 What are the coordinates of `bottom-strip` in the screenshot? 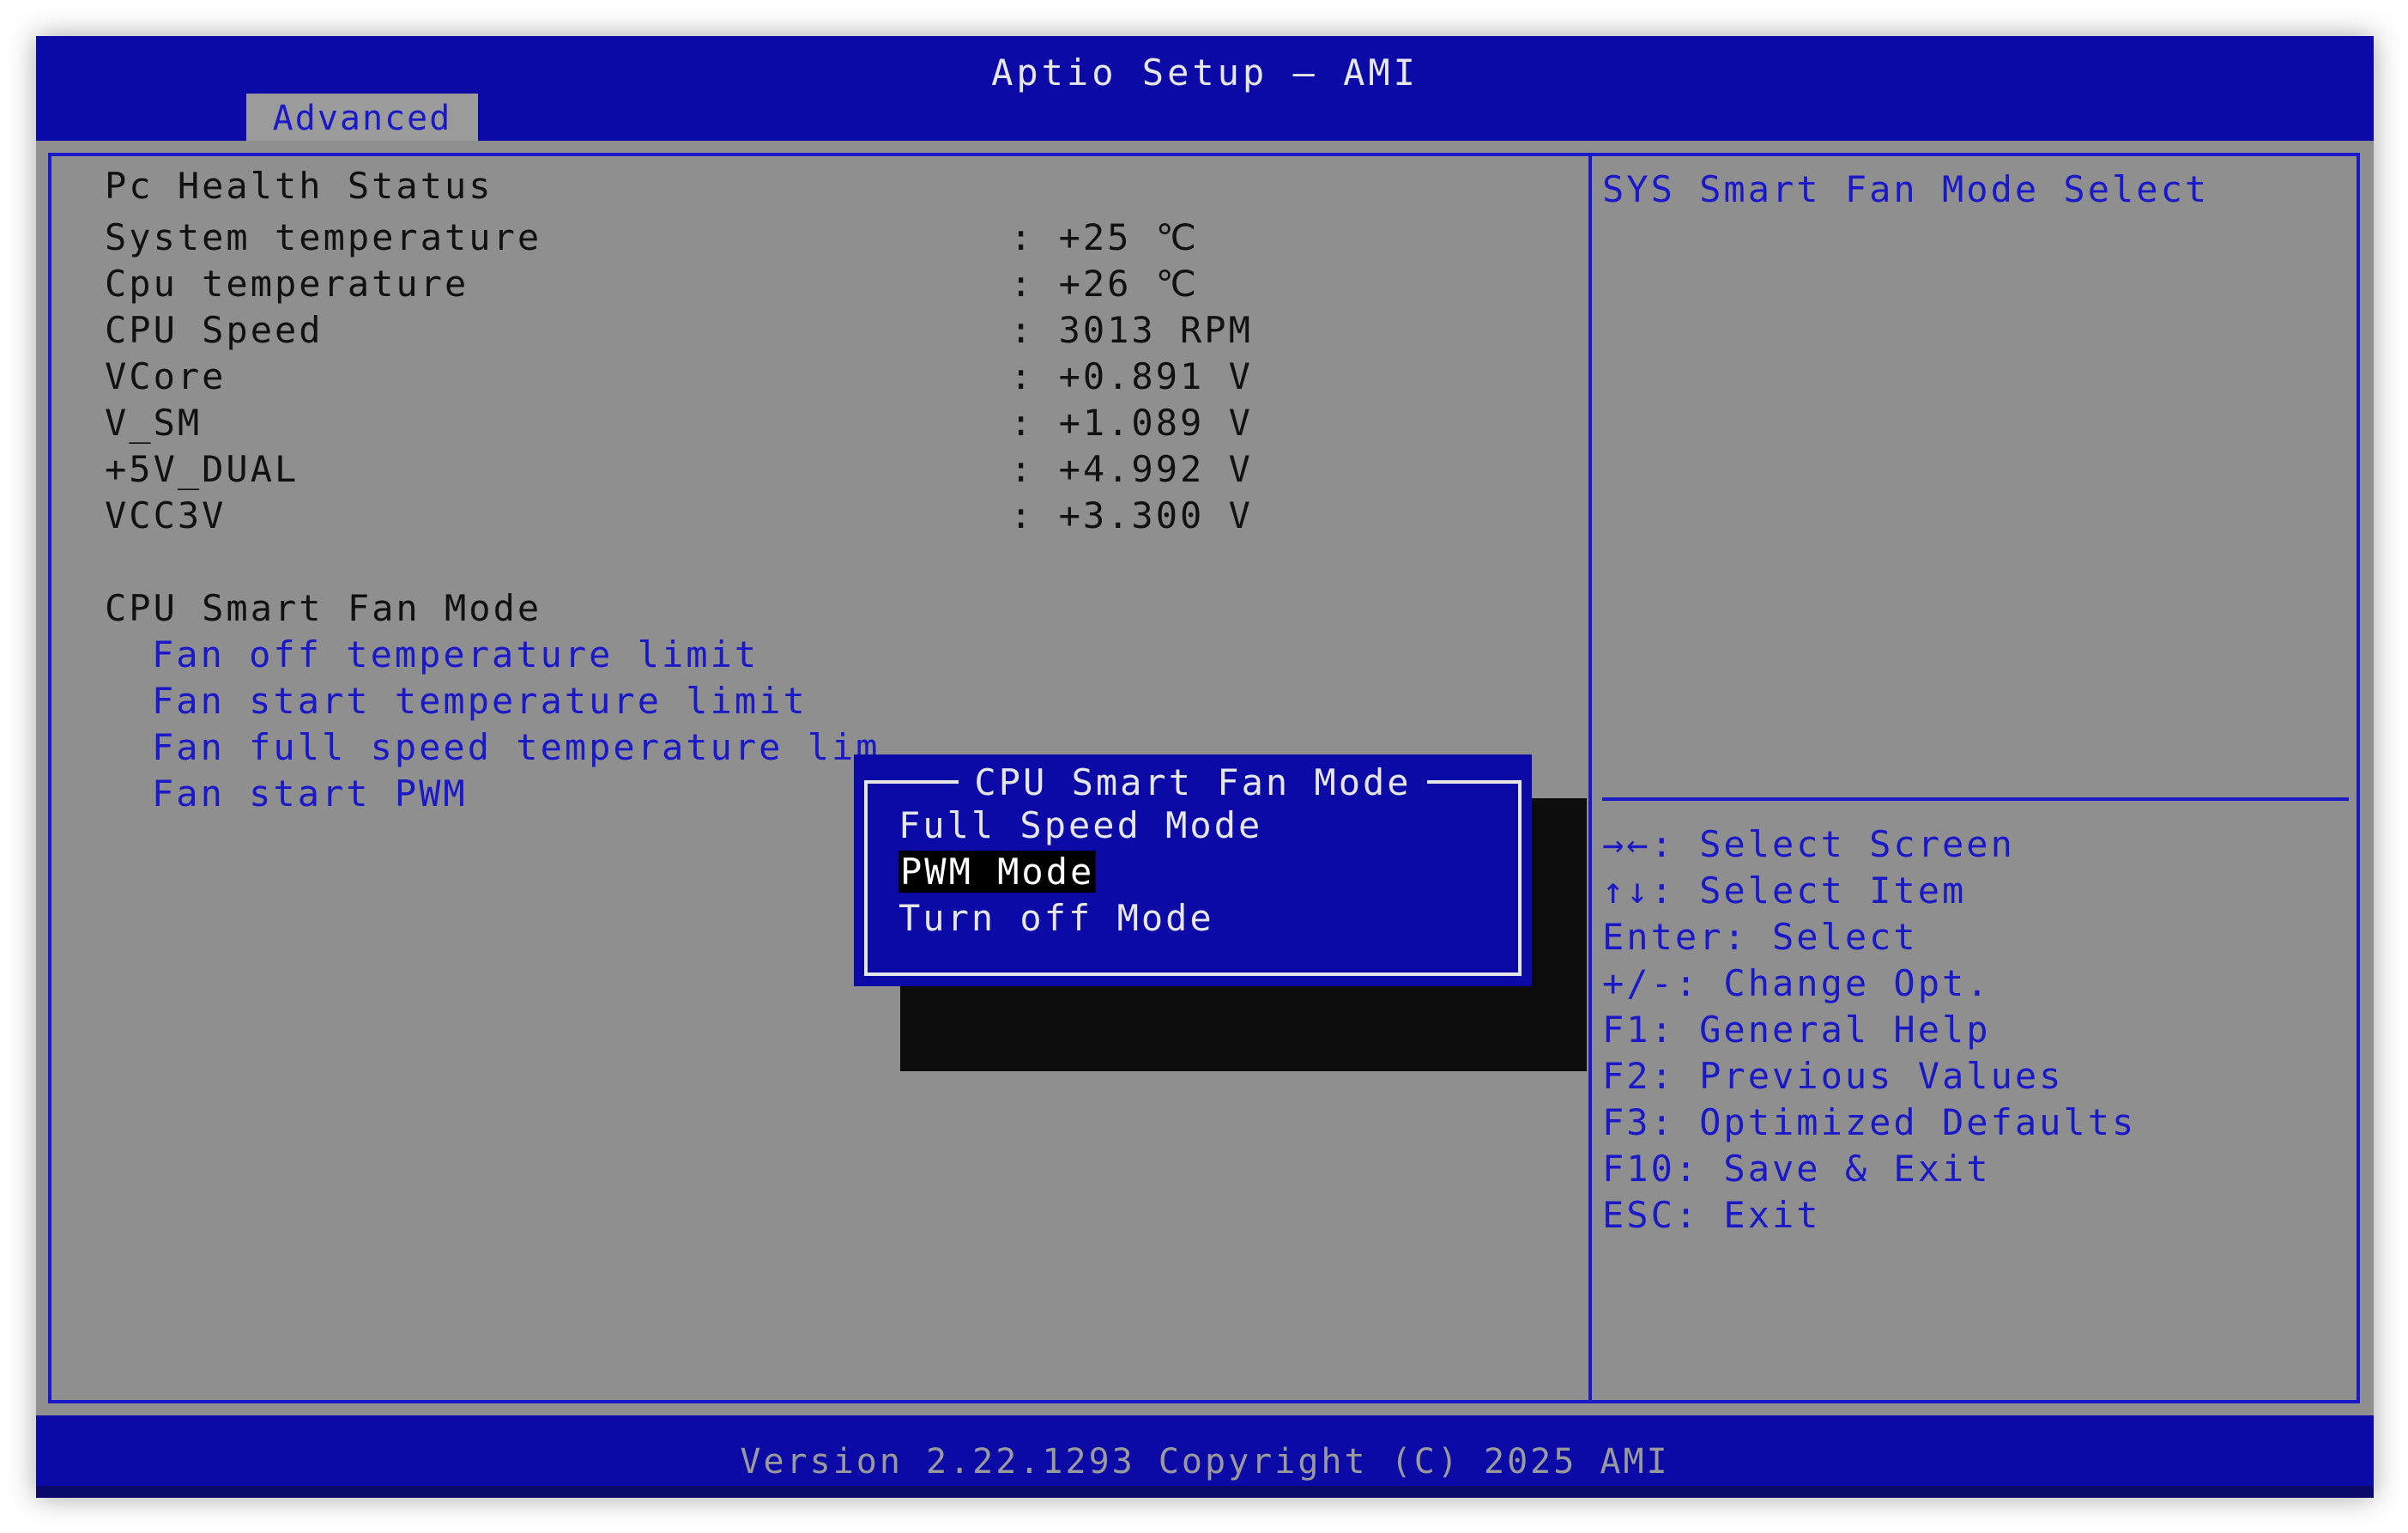 It's located at (1205, 1492).